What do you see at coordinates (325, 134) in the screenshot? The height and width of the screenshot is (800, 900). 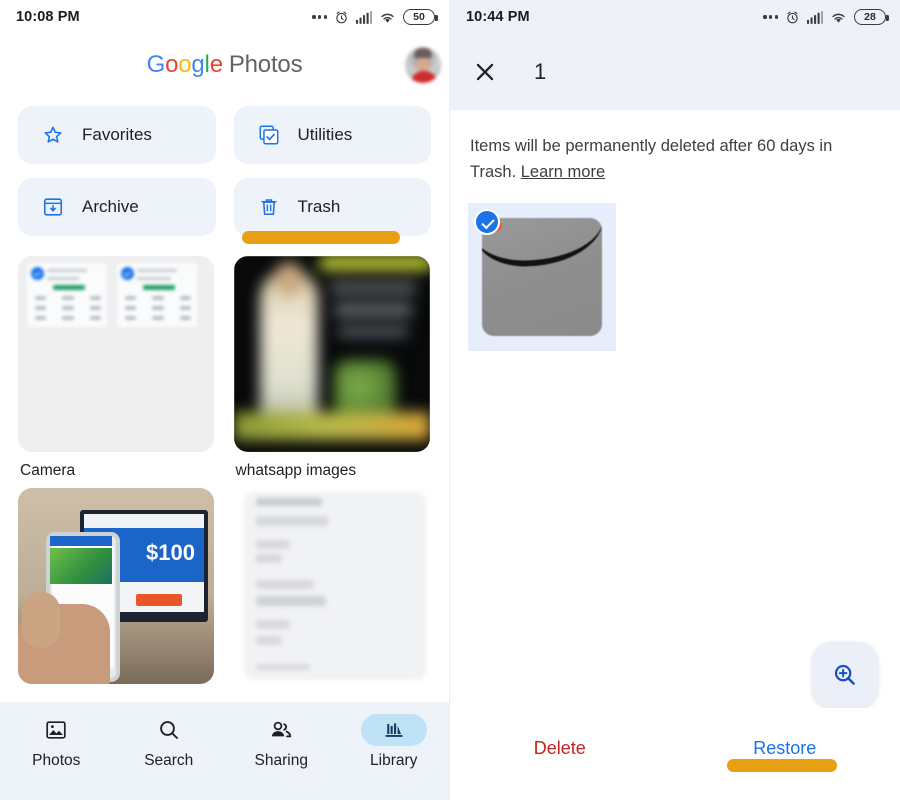 I see `chip-label: Utilities` at bounding box center [325, 134].